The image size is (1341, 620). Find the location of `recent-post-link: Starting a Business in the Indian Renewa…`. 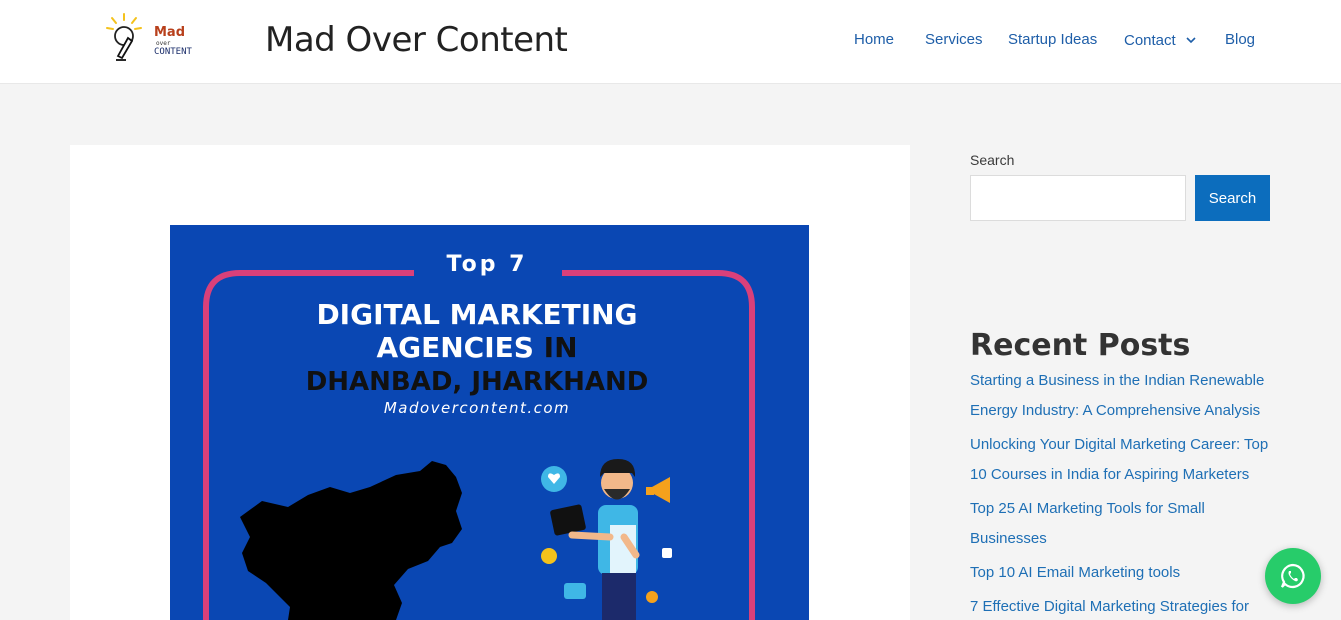

recent-post-link: Starting a Business in the Indian Renewa… is located at coordinates (1122, 396).